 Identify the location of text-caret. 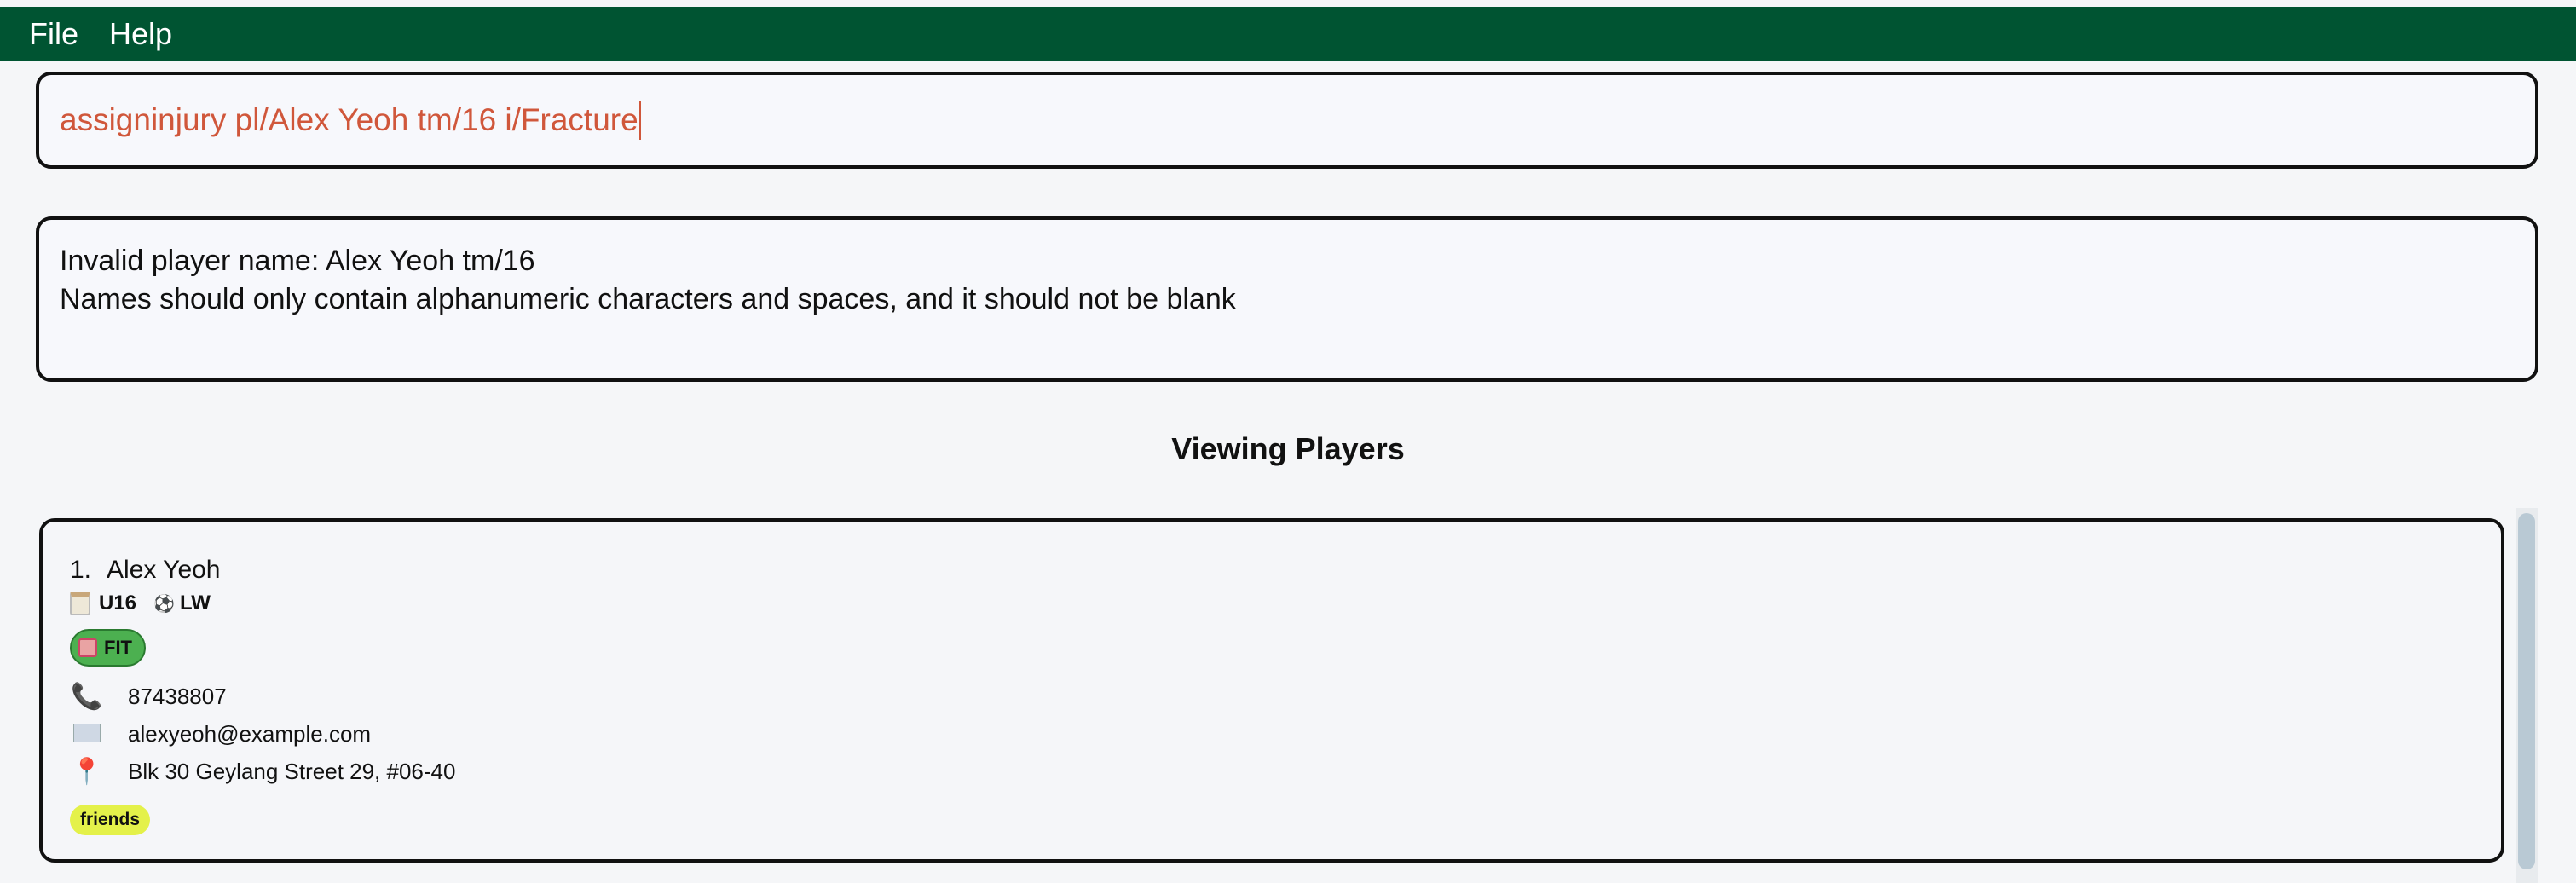
(639, 121).